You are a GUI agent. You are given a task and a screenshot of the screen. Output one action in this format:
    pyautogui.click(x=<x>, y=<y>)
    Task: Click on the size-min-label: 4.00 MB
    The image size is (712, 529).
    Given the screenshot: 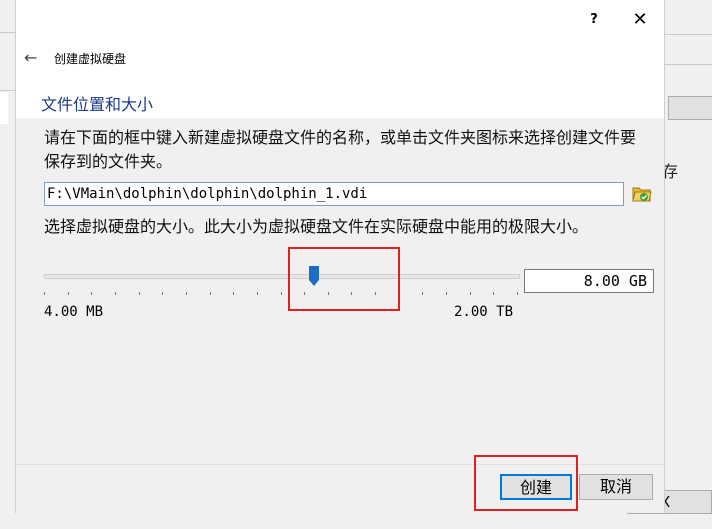 What is the action you would take?
    pyautogui.click(x=74, y=312)
    